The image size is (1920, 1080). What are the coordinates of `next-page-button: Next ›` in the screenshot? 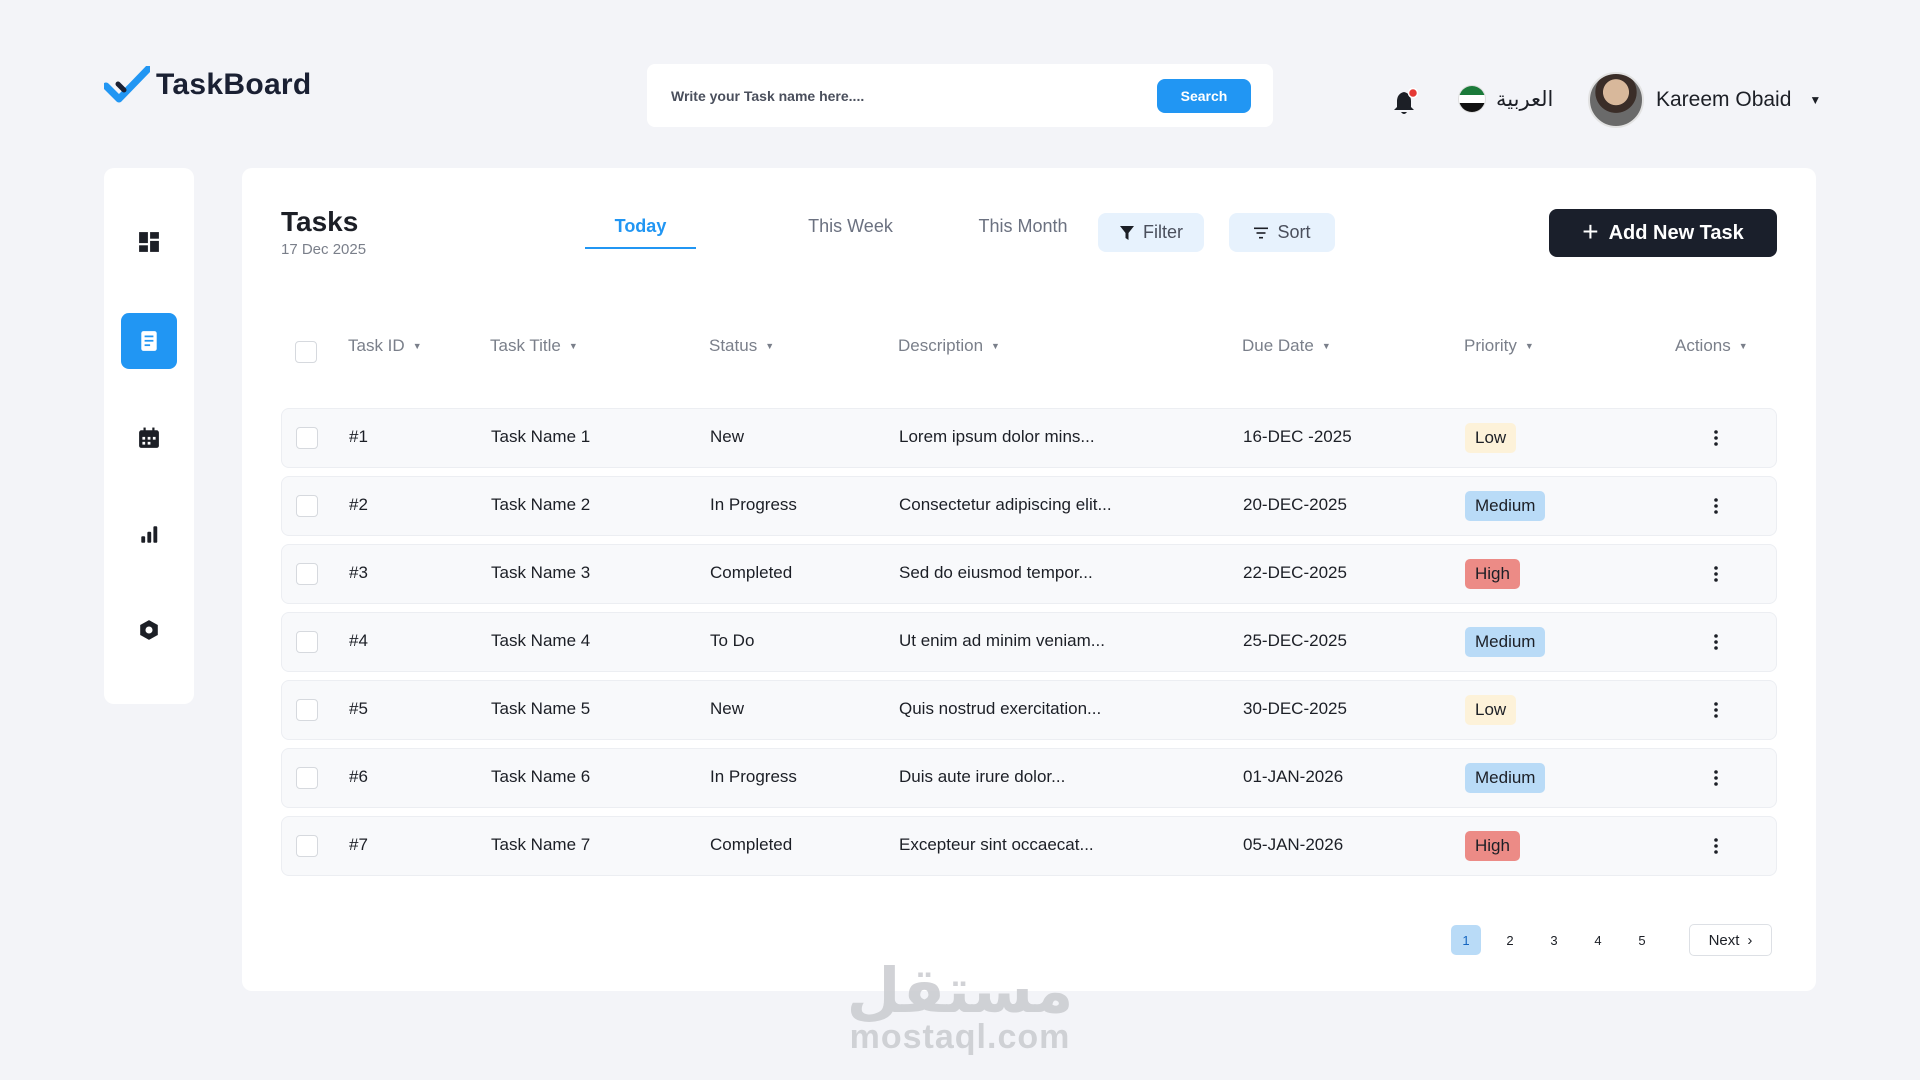 It's located at (1730, 940).